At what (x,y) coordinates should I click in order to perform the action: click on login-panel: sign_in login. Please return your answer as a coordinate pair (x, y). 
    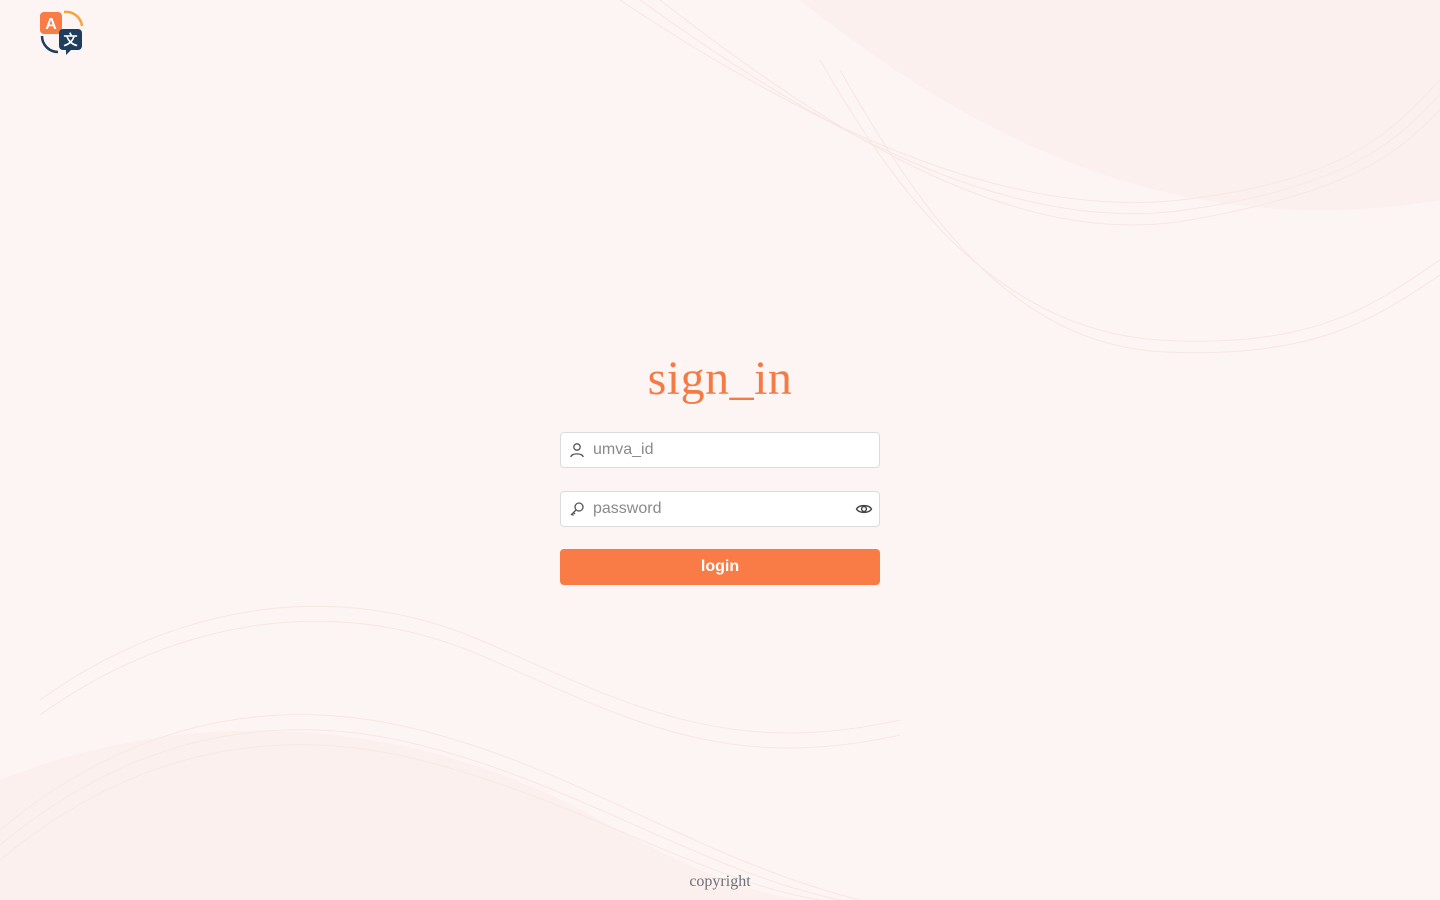
    Looking at the image, I should click on (720, 467).